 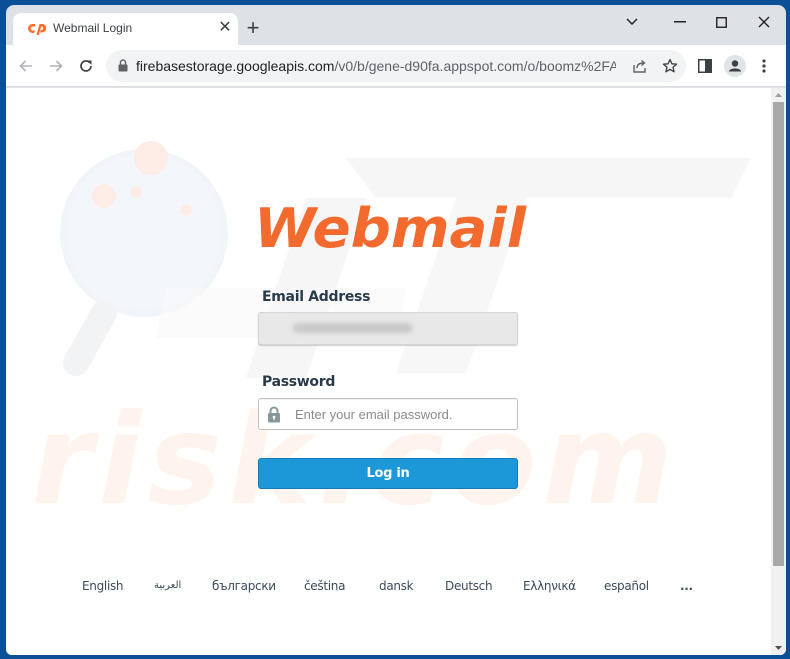 I want to click on side-panel-button, so click(x=705, y=66).